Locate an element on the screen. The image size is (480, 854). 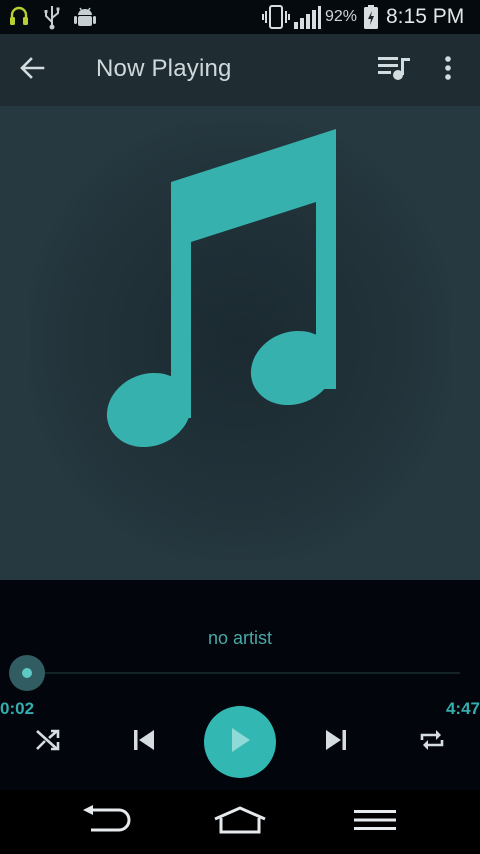
nav-back-icon is located at coordinates (105, 822).